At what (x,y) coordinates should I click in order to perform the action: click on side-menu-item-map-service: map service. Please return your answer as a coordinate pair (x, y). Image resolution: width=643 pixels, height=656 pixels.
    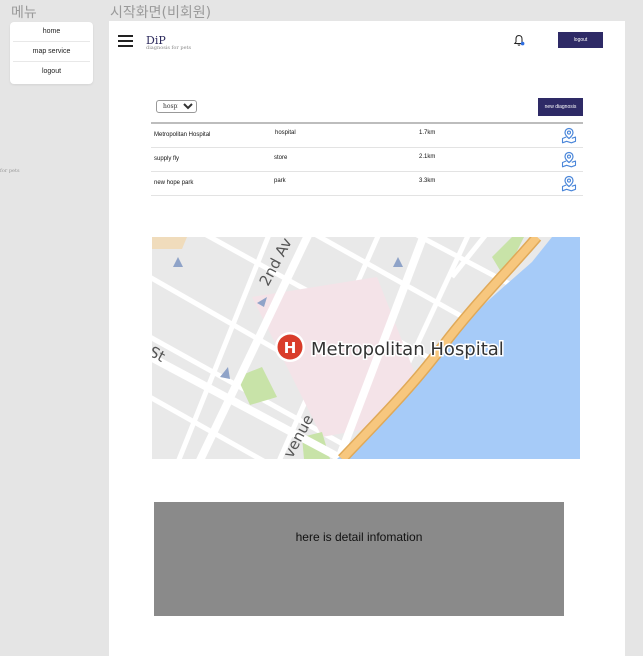
    Looking at the image, I should click on (51, 52).